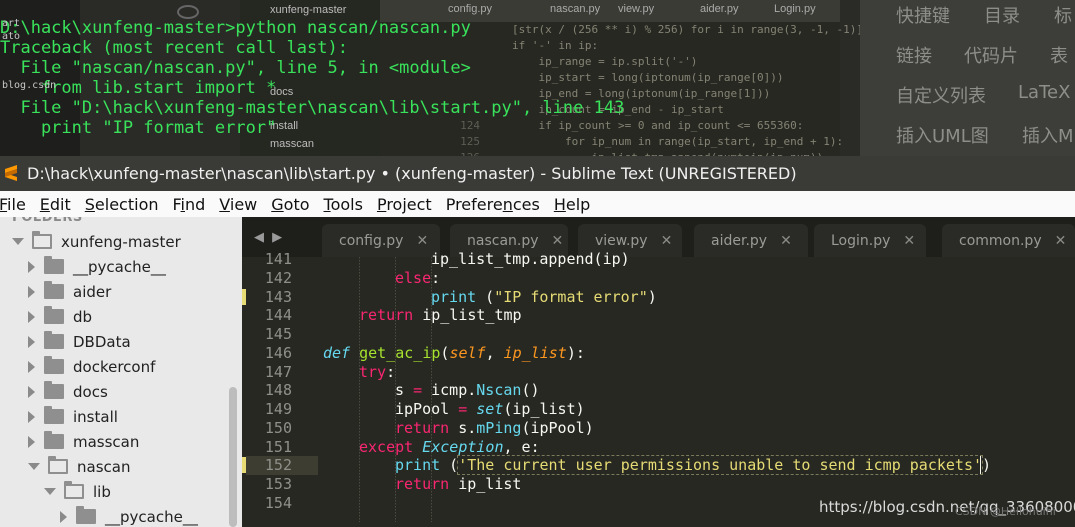  What do you see at coordinates (343, 204) in the screenshot?
I see `menu-tools: Tools` at bounding box center [343, 204].